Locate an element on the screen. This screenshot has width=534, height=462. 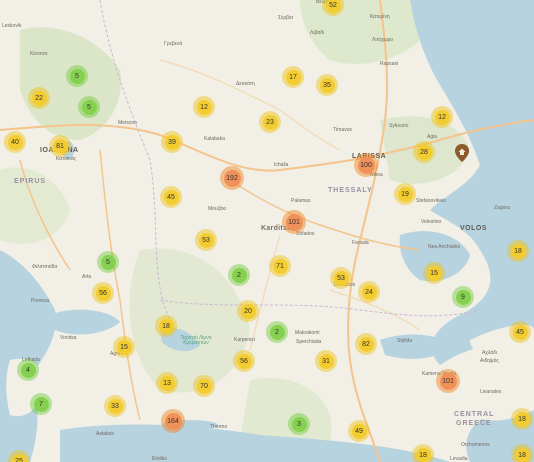
cluster-count: 24 is located at coordinates (369, 292).